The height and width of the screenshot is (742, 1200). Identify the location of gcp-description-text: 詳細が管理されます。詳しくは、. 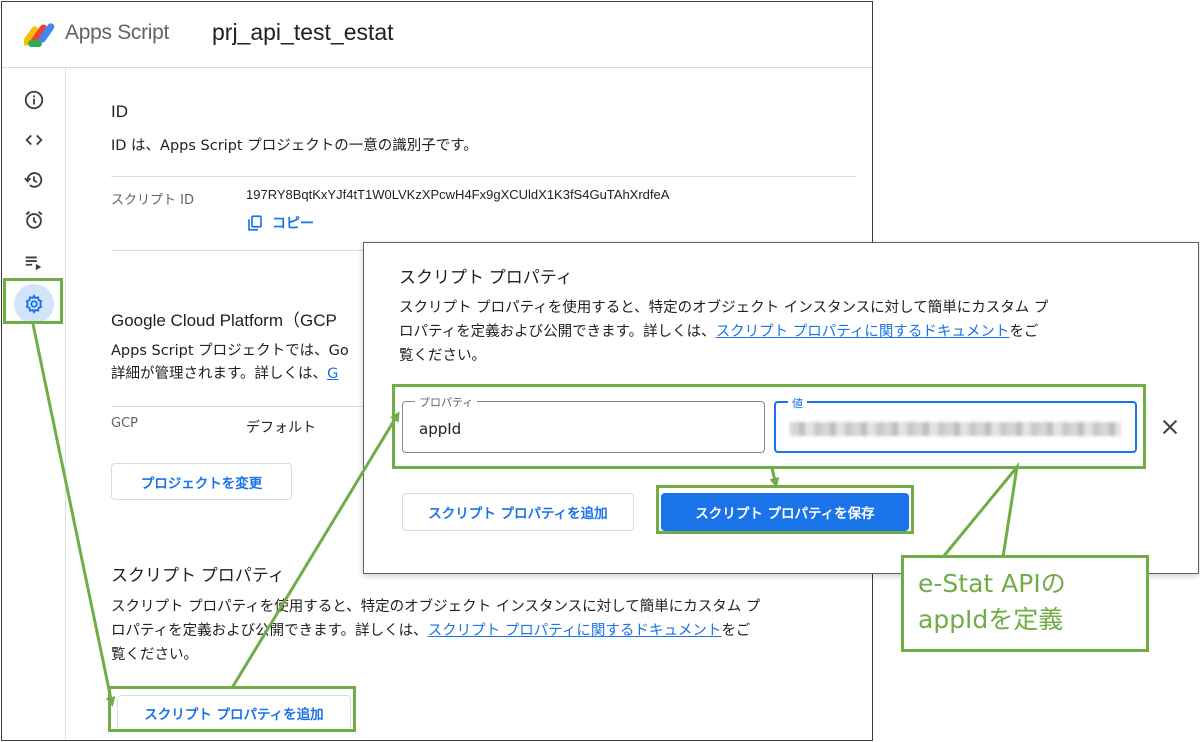
(219, 374).